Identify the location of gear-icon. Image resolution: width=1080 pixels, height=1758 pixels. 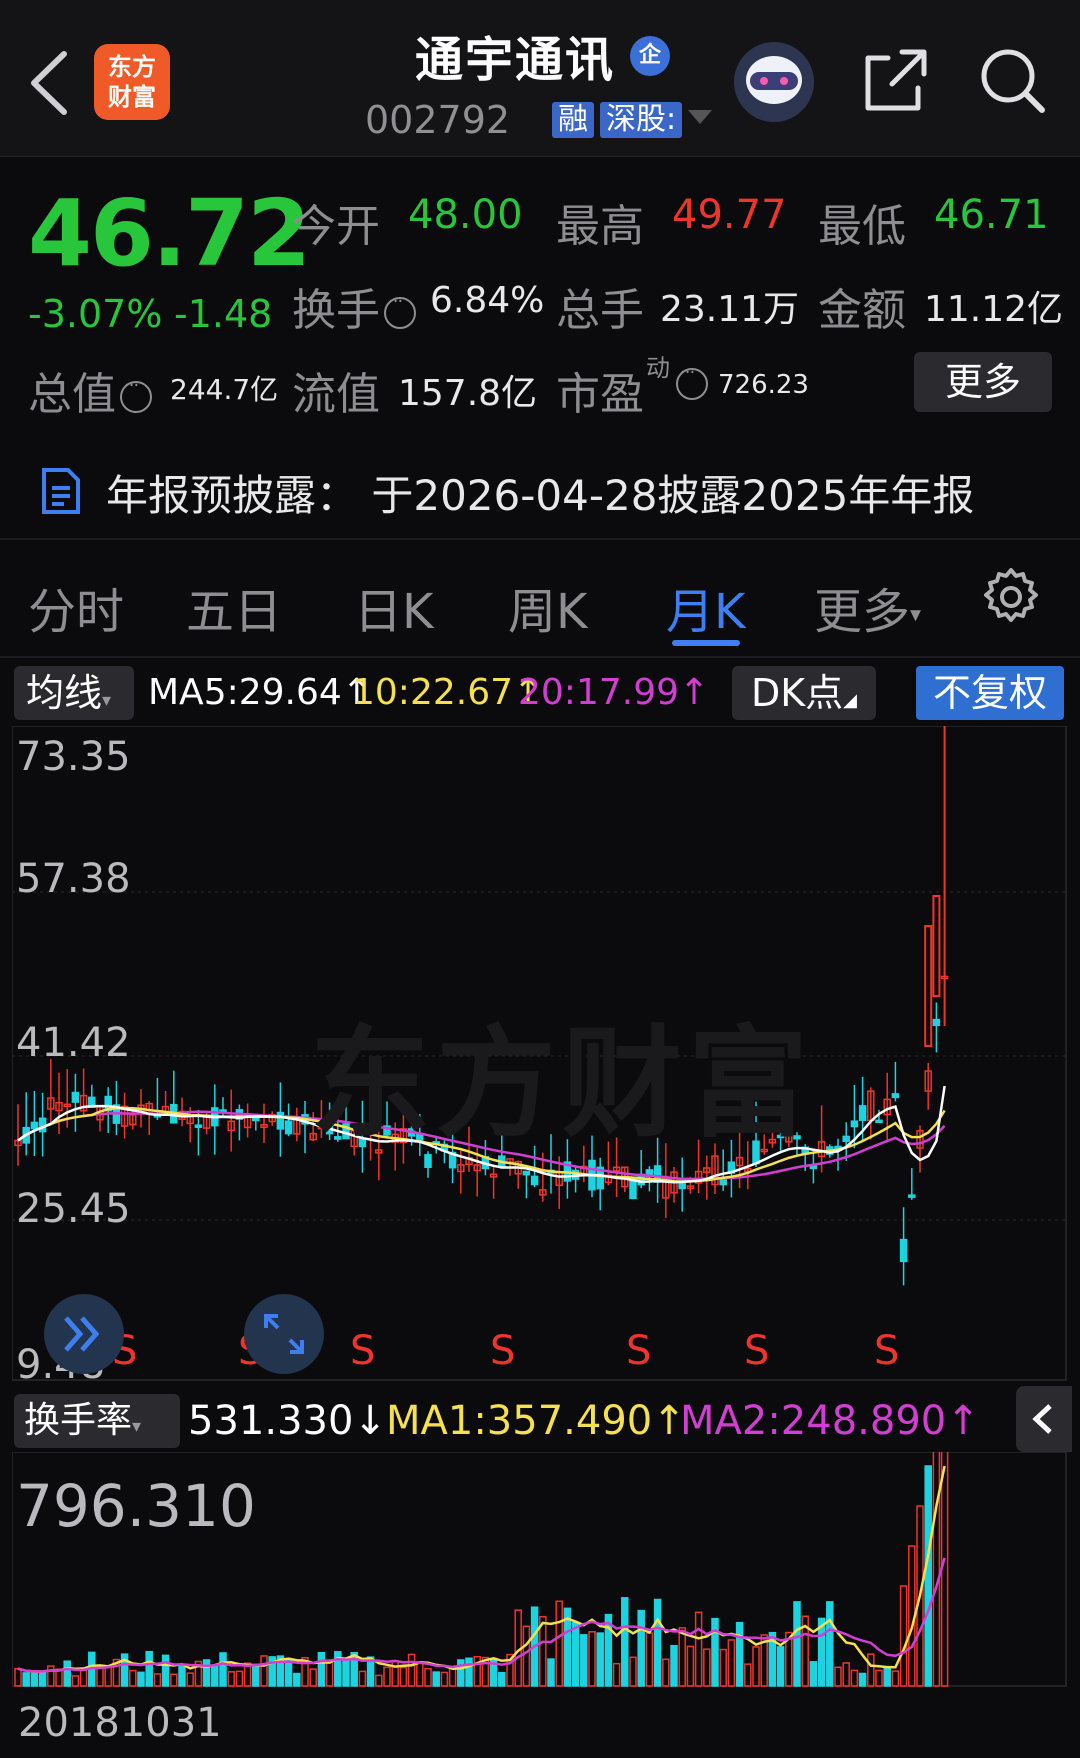
(1011, 597).